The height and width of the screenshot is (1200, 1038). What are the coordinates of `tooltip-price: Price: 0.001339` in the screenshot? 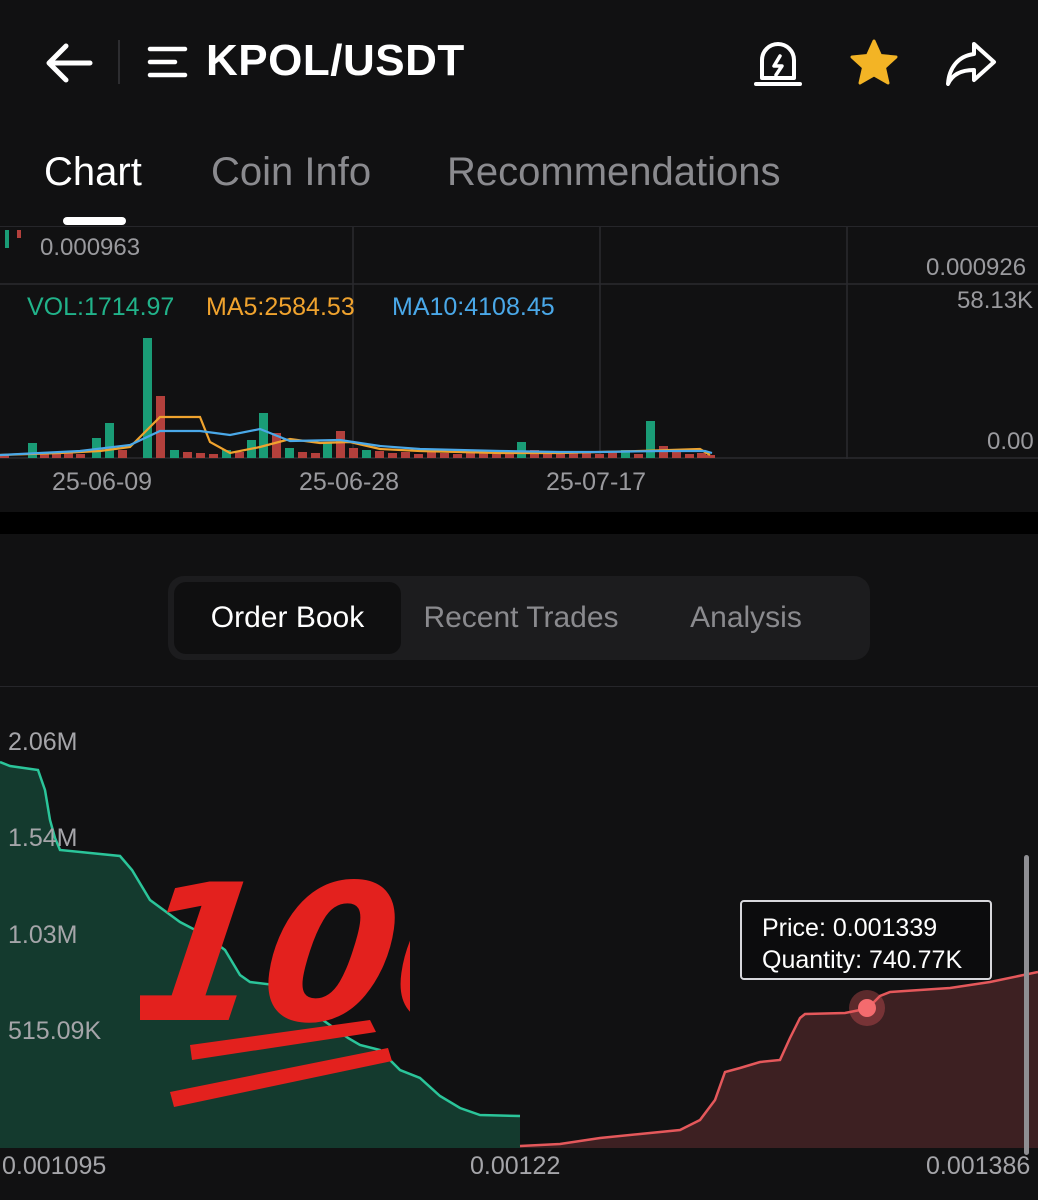 It's located at (850, 928).